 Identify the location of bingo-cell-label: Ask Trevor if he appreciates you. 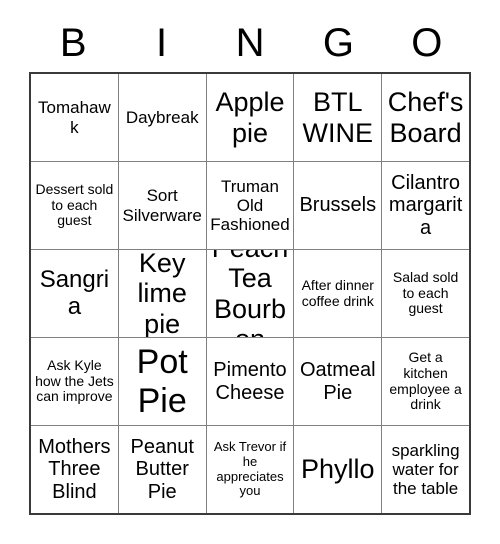
(250, 469).